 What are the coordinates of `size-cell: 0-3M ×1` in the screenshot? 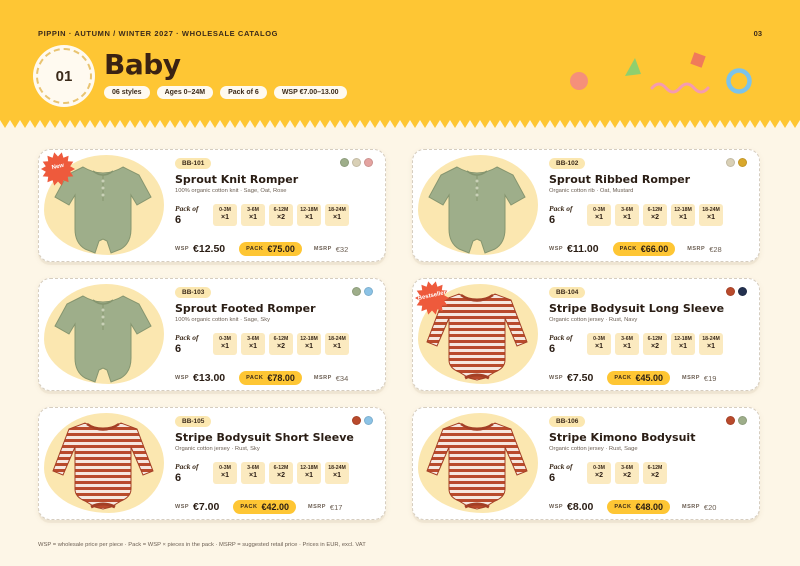 It's located at (225, 215).